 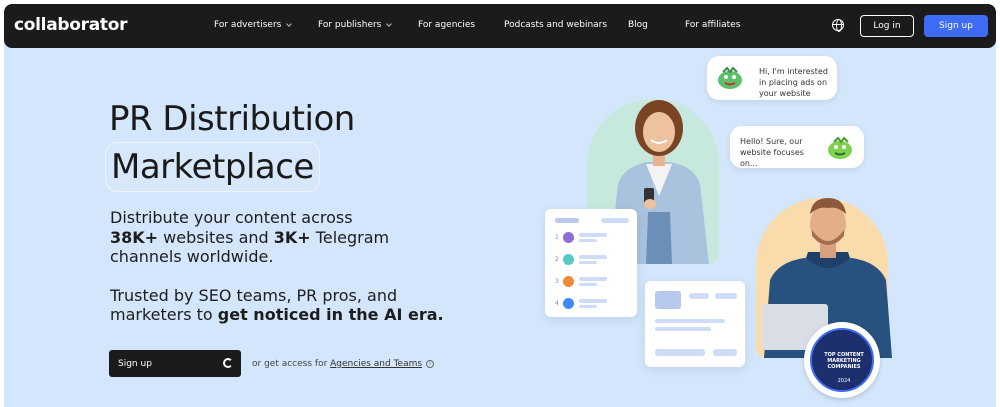 What do you see at coordinates (254, 295) in the screenshot?
I see `hero-trust-line1: Trusted by SEO teams, PR pros, and` at bounding box center [254, 295].